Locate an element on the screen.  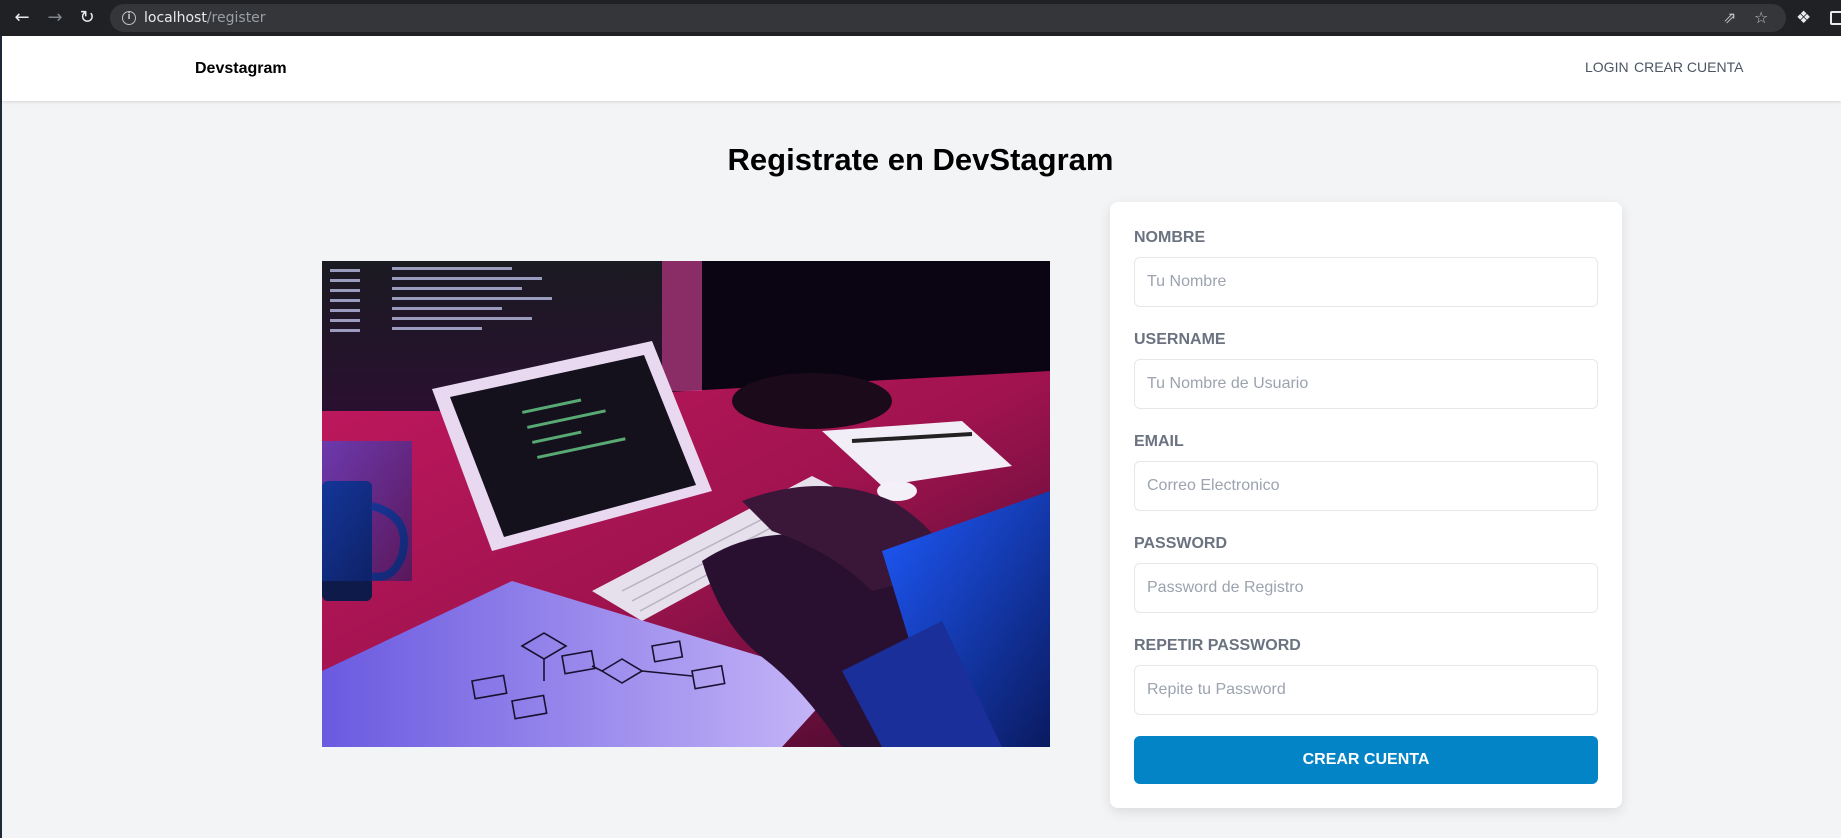
username-label: USERNAME is located at coordinates (1180, 339).